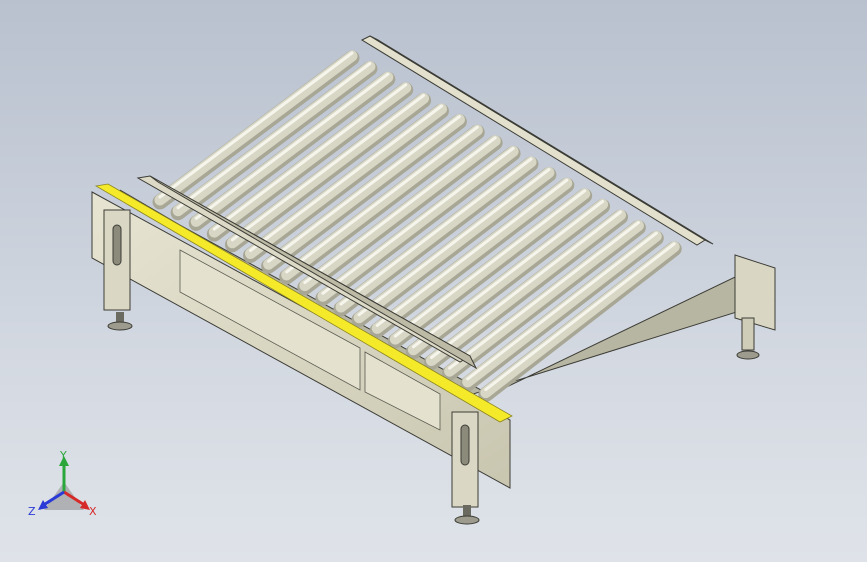  Describe the element at coordinates (32, 511) in the screenshot. I see `triad-z-label: Z` at that location.